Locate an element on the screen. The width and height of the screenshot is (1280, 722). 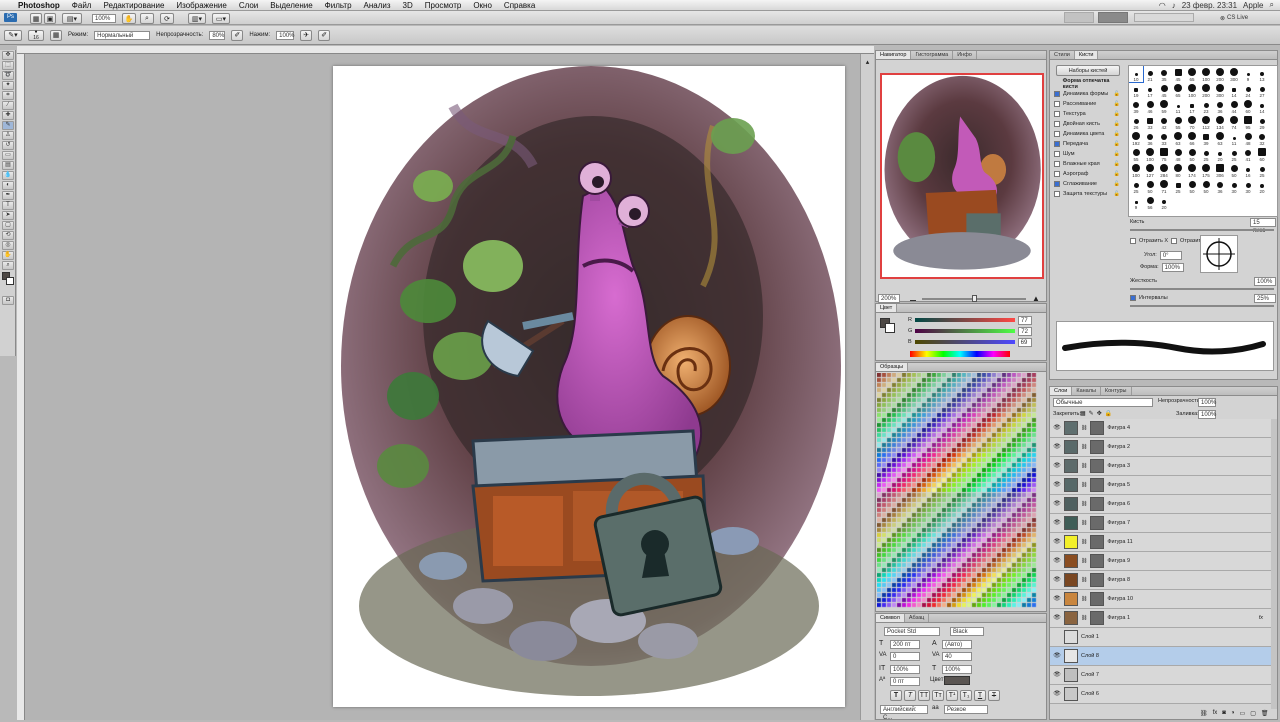
brush-tip: 95 is located at coordinates (1248, 122).